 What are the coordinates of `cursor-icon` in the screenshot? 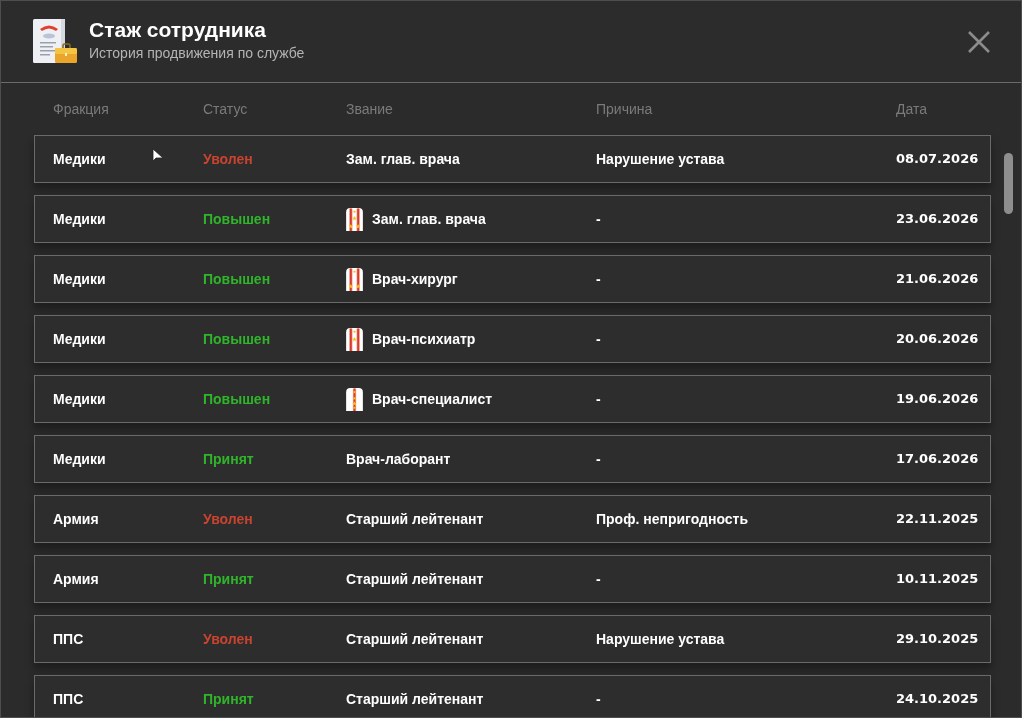 It's located at (158, 155).